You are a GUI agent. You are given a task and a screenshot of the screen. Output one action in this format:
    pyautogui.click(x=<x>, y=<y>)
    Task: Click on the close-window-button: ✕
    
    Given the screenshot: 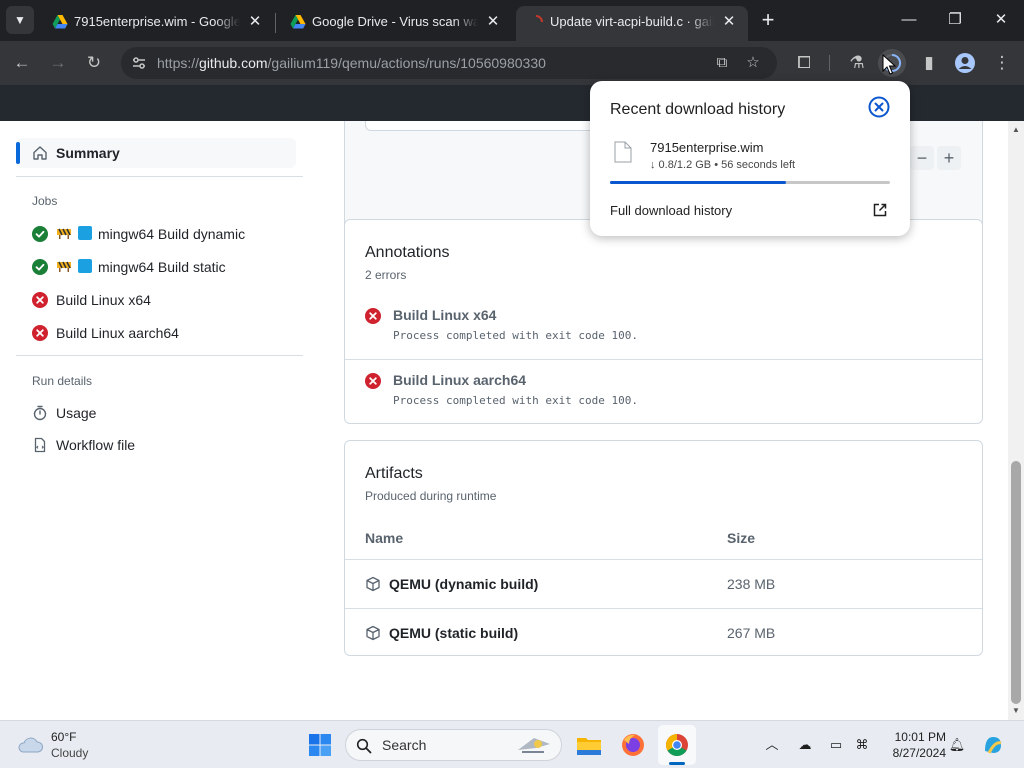 What is the action you would take?
    pyautogui.click(x=1001, y=20)
    